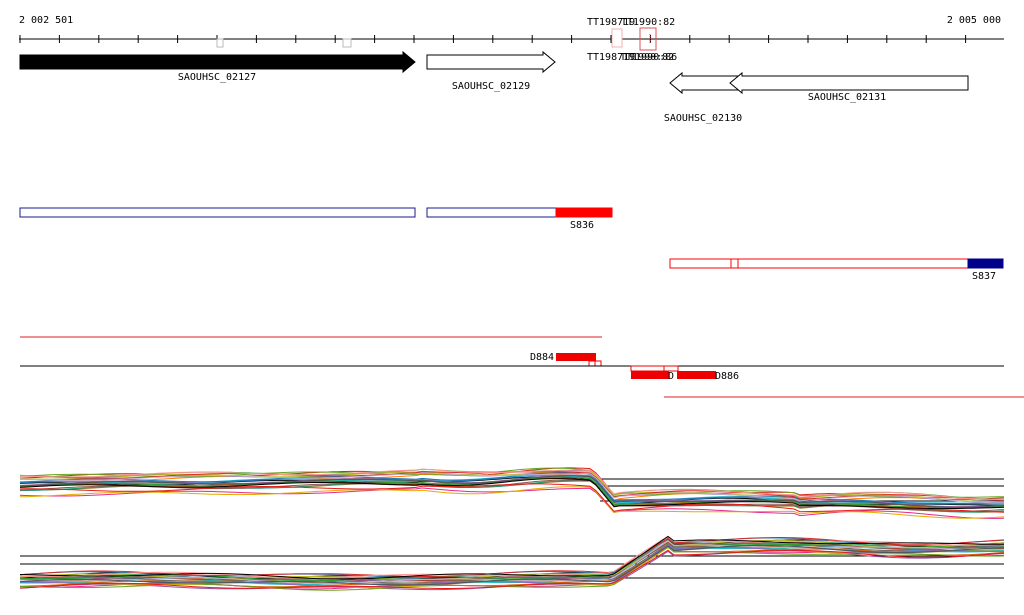  Describe the element at coordinates (648, 22) in the screenshot. I see `ruler-marker-label: TT1990:82` at that location.